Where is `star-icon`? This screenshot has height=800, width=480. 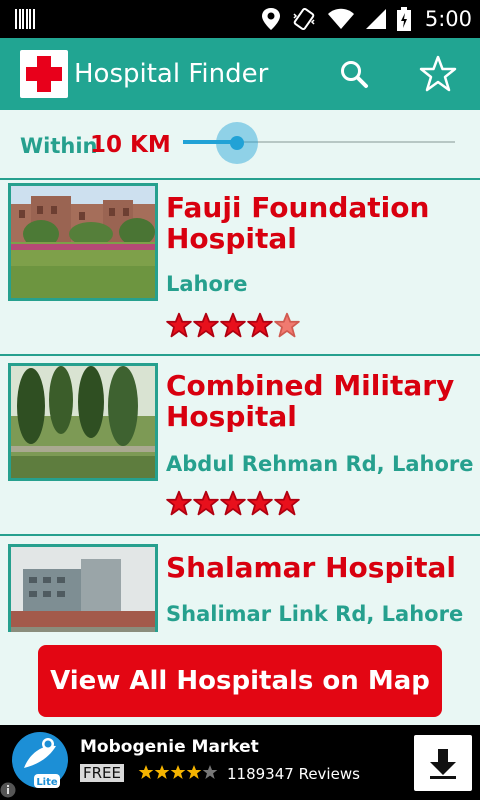 star-icon is located at coordinates (438, 73).